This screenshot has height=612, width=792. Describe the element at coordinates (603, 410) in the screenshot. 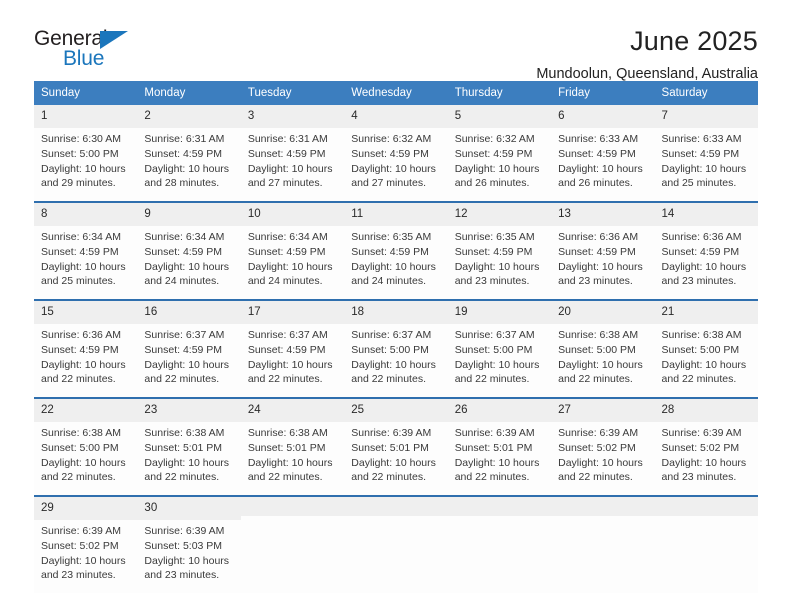

I see `day-number: 27` at that location.